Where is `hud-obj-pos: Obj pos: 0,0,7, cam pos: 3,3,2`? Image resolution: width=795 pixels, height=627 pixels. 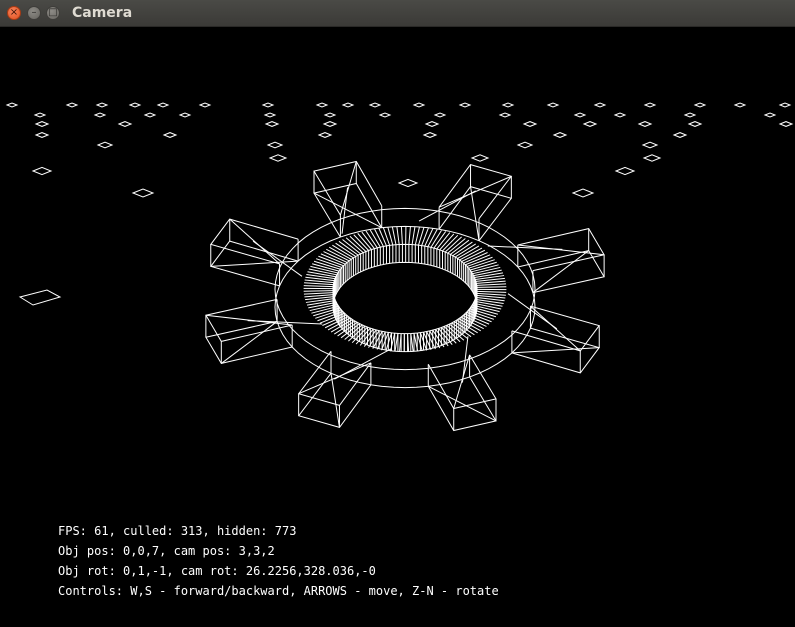
hud-obj-pos: Obj pos: 0,0,7, cam pos: 3,3,2 is located at coordinates (166, 551).